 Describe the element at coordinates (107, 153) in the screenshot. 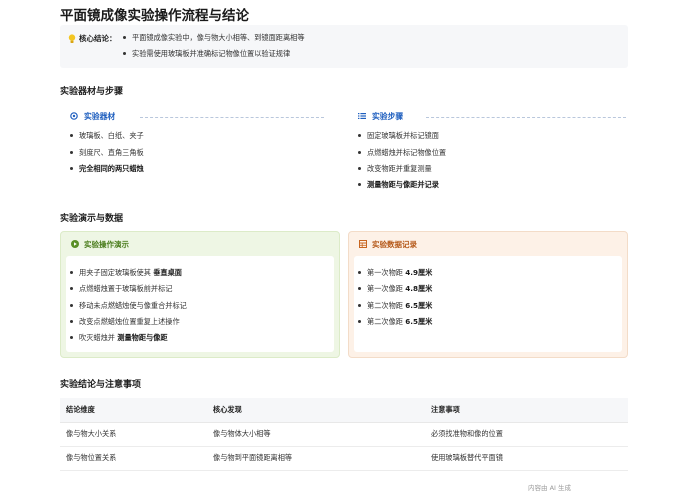

I see `materials-item: 刻度尺、直角三角板` at that location.